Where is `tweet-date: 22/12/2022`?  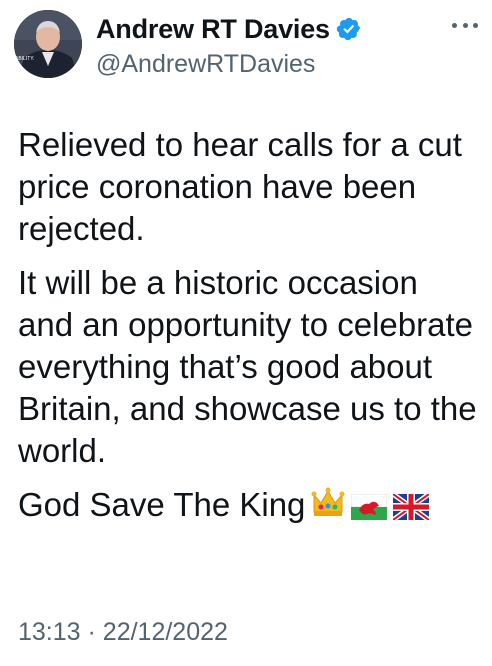
tweet-date: 22/12/2022 is located at coordinates (165, 632).